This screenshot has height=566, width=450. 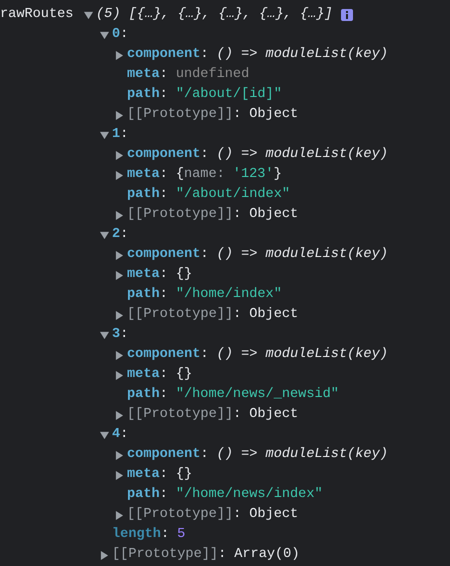 I want to click on string-value: "/about/index", so click(x=233, y=195).